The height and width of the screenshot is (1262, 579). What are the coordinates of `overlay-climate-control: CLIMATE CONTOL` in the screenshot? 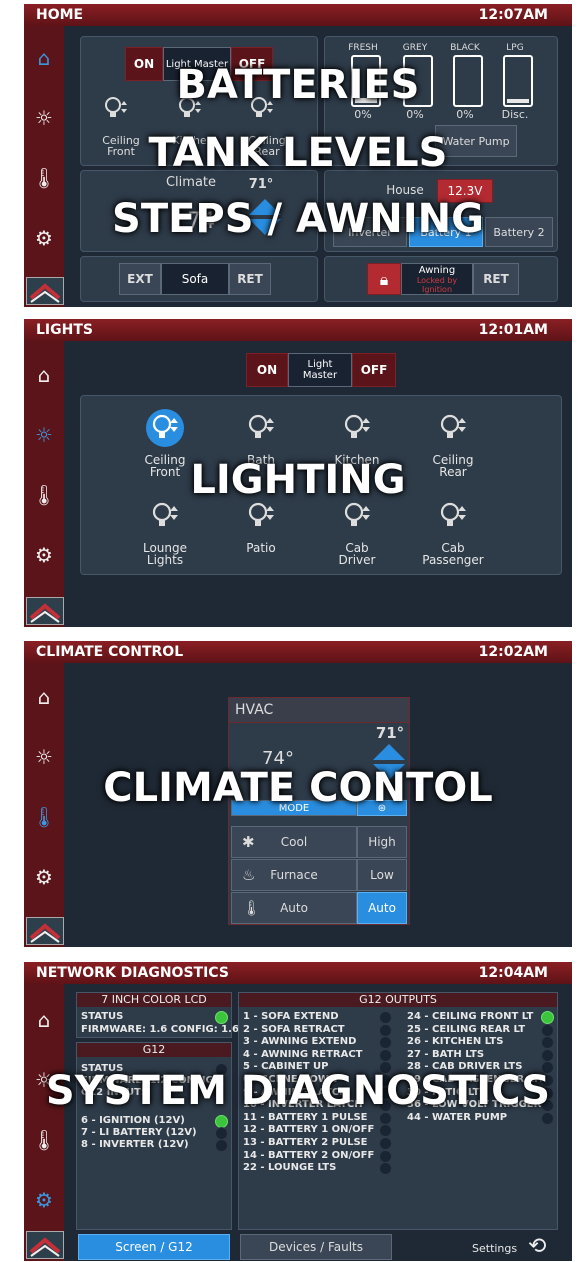 It's located at (298, 788).